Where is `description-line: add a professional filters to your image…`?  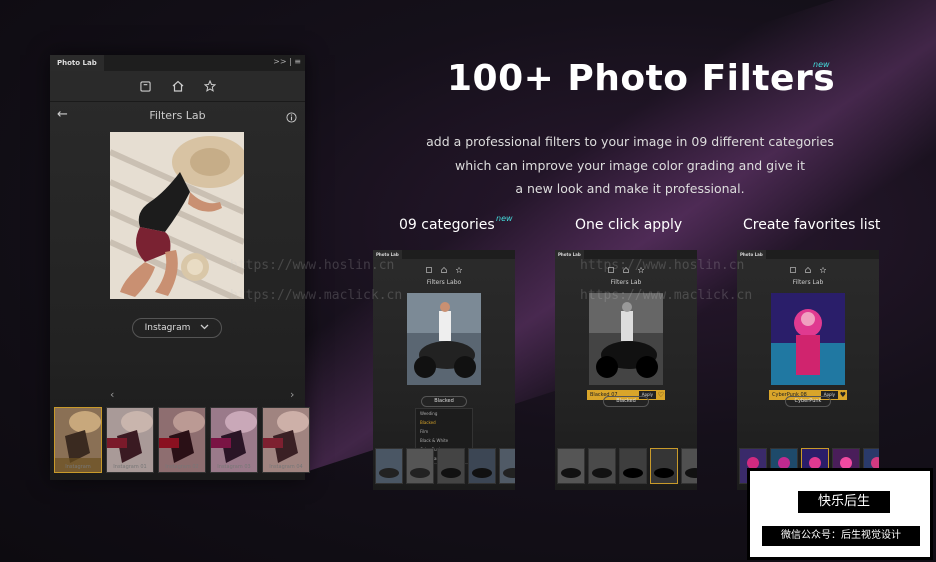 description-line: add a professional filters to your image… is located at coordinates (630, 141).